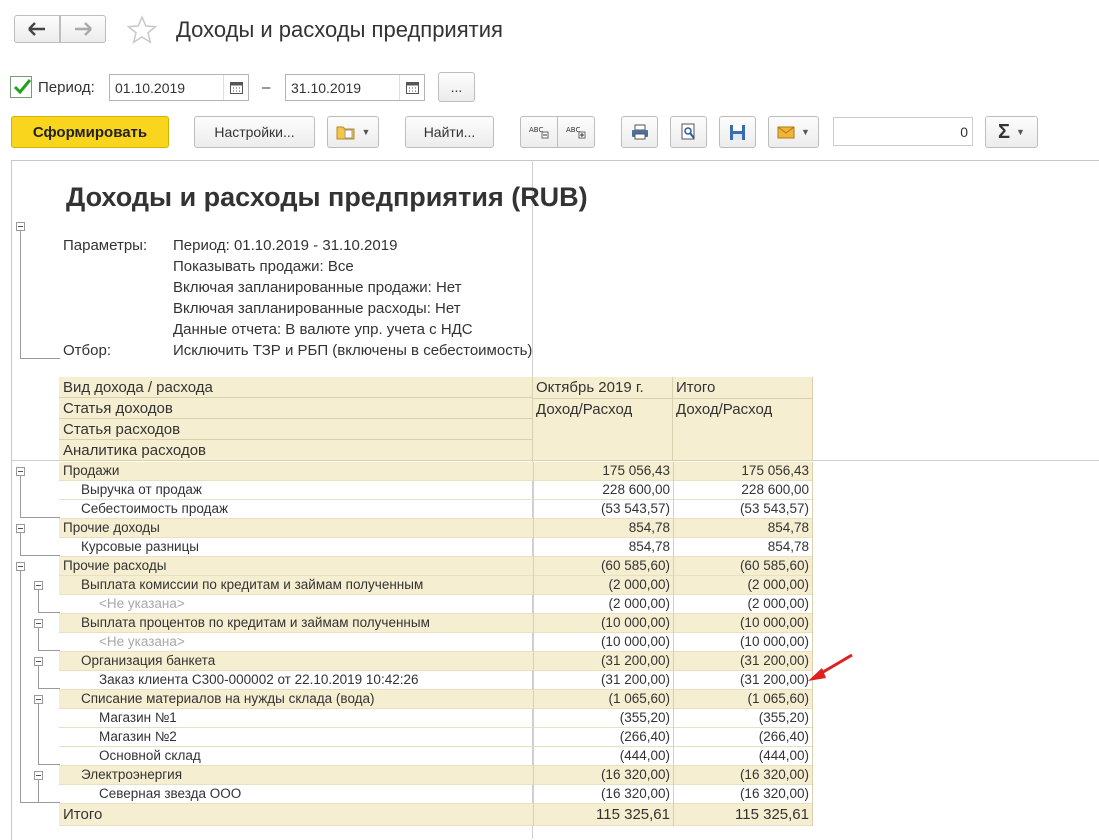 This screenshot has width=1099, height=840. Describe the element at coordinates (743, 419) in the screenshot. I see `header-total: Итого Доход/Расход` at that location.